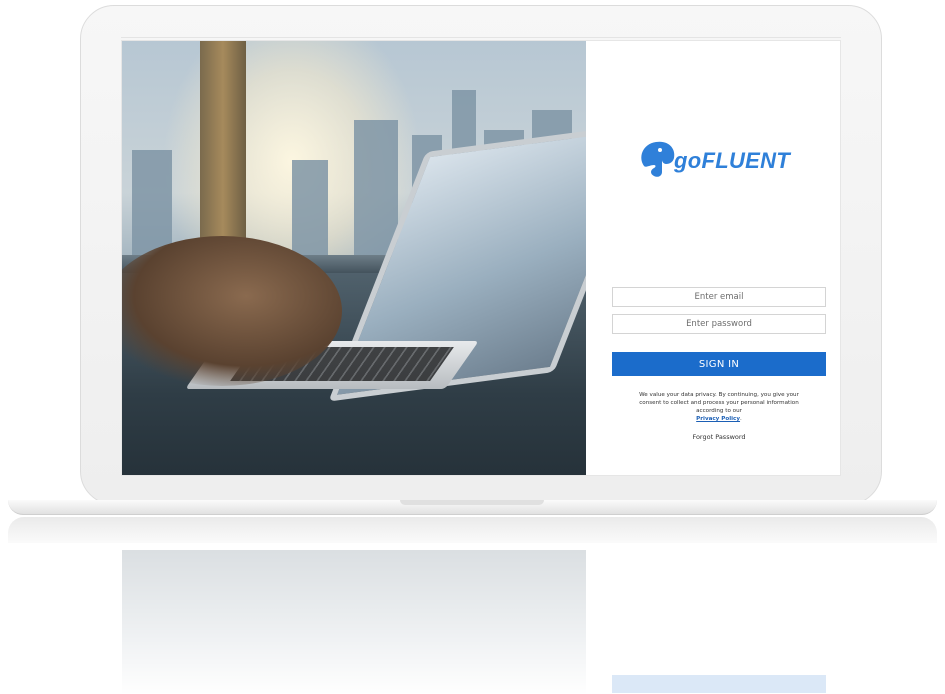 This screenshot has height=694, width=945. I want to click on forgot-password-link: Forgot Password, so click(719, 437).